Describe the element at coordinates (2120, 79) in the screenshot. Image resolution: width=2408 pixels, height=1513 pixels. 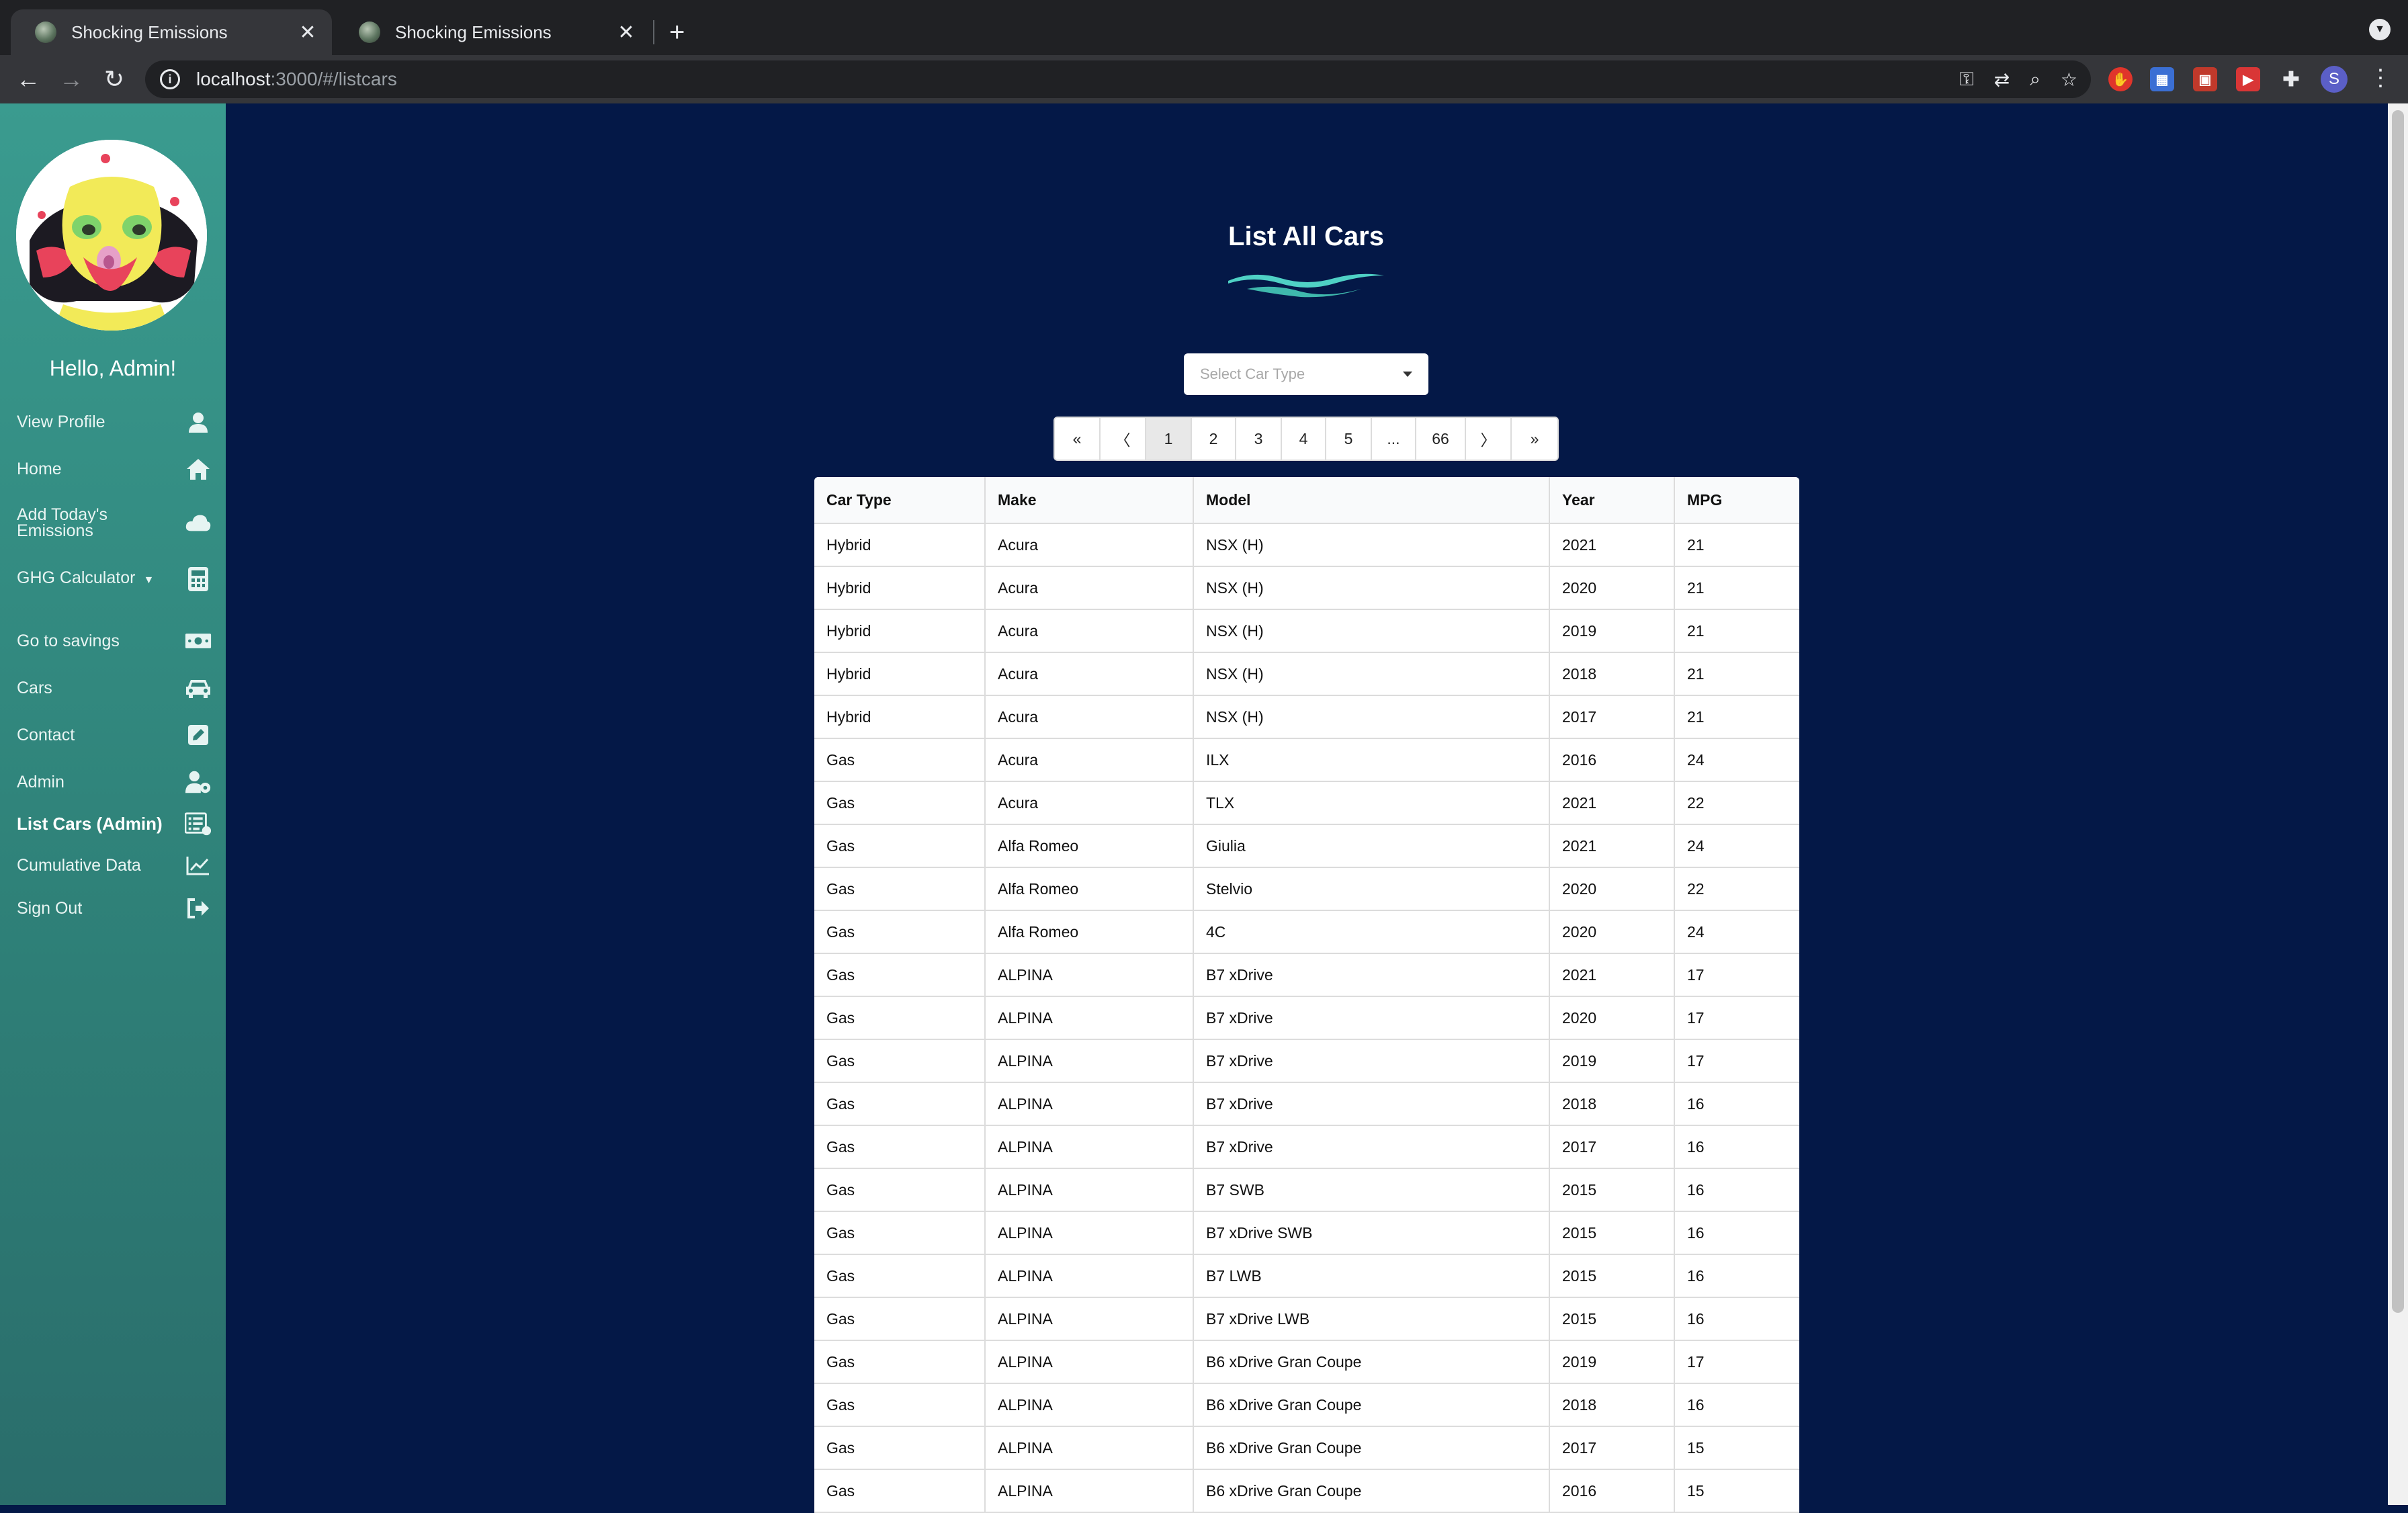
I see `extension-adblock-icon: ✋` at that location.